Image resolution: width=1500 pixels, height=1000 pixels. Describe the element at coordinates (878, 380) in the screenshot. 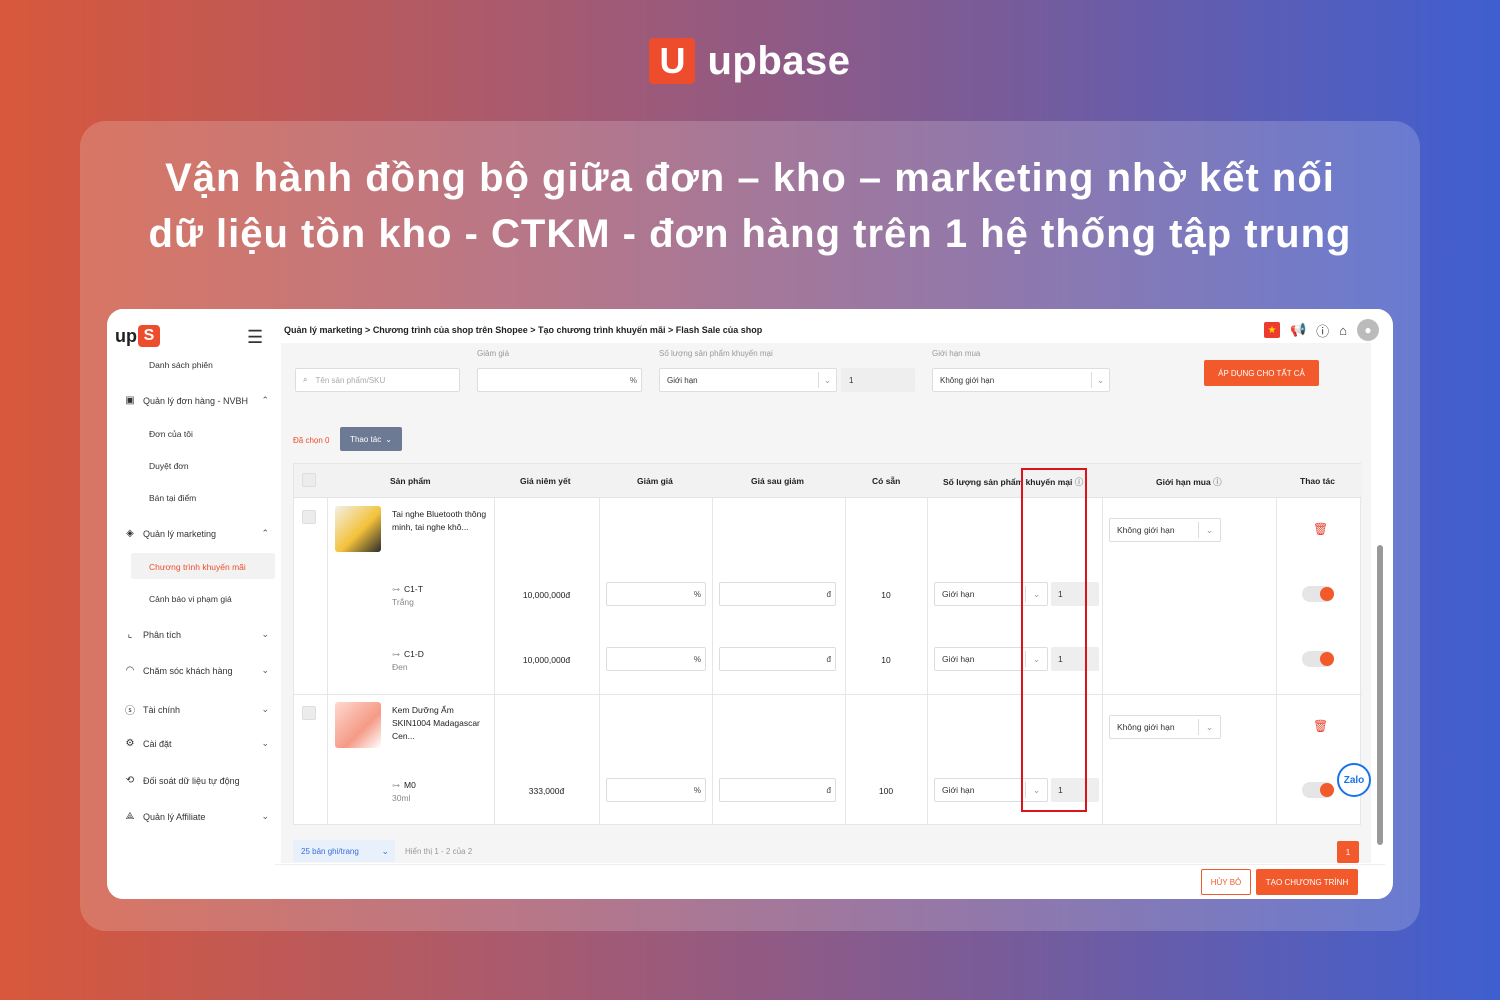

I see `promo-qty-input: 1` at that location.